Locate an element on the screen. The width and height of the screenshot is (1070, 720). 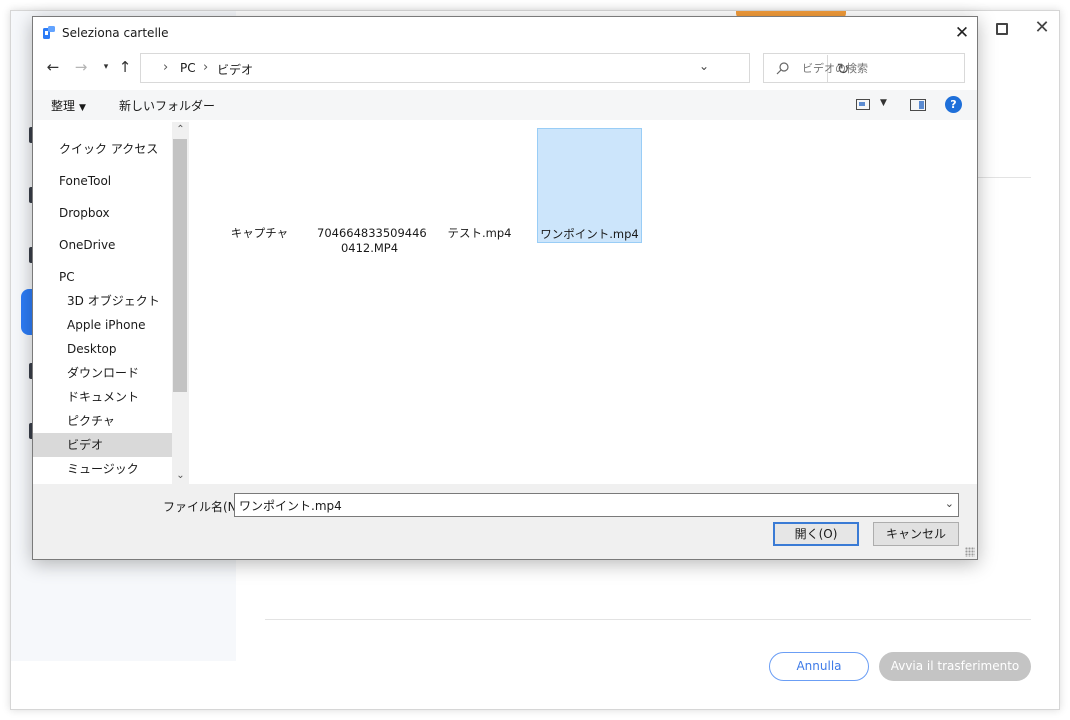
recent-locations-chevron-icon: ▾ is located at coordinates (106, 67).